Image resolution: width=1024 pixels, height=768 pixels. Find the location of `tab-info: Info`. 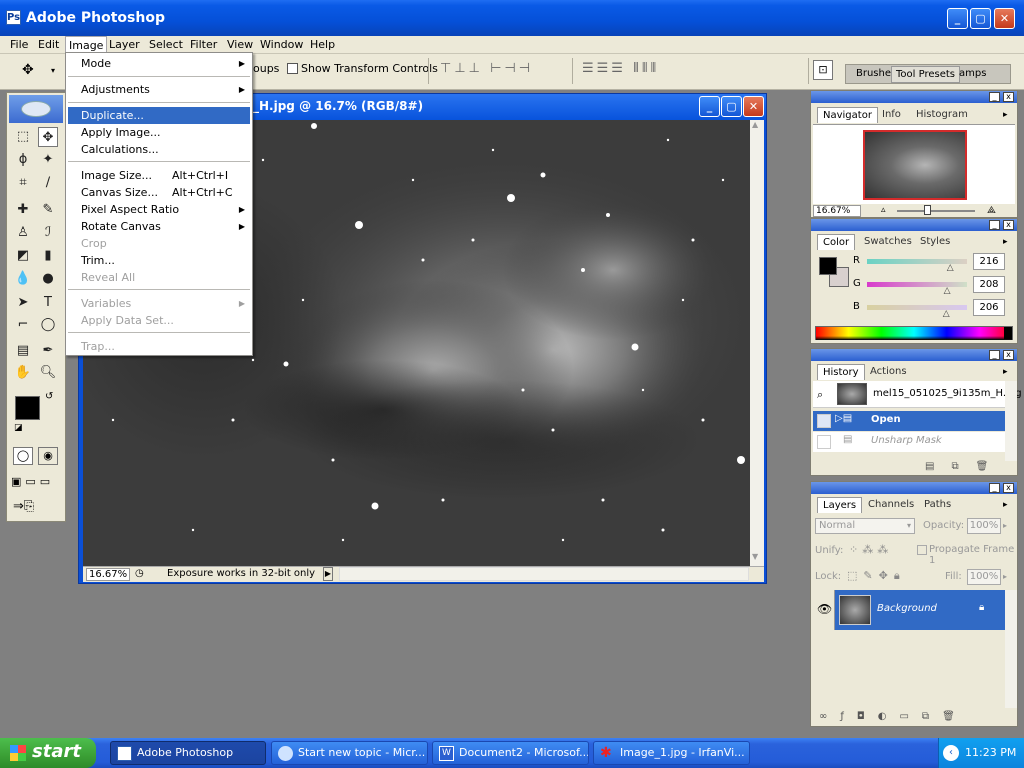

tab-info: Info is located at coordinates (891, 115).